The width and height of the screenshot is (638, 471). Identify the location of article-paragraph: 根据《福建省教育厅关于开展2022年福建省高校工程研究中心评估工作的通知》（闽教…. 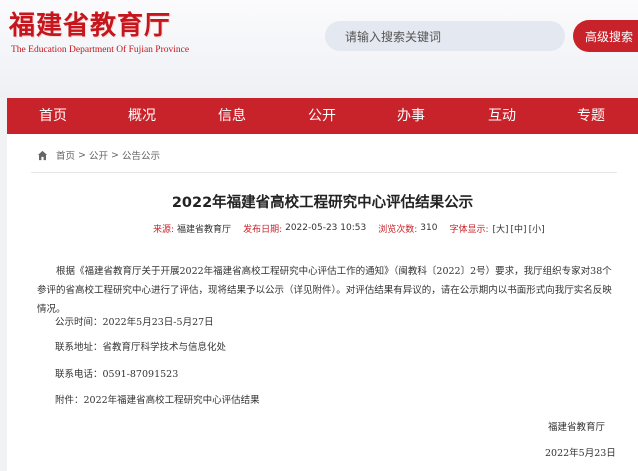
(324, 290).